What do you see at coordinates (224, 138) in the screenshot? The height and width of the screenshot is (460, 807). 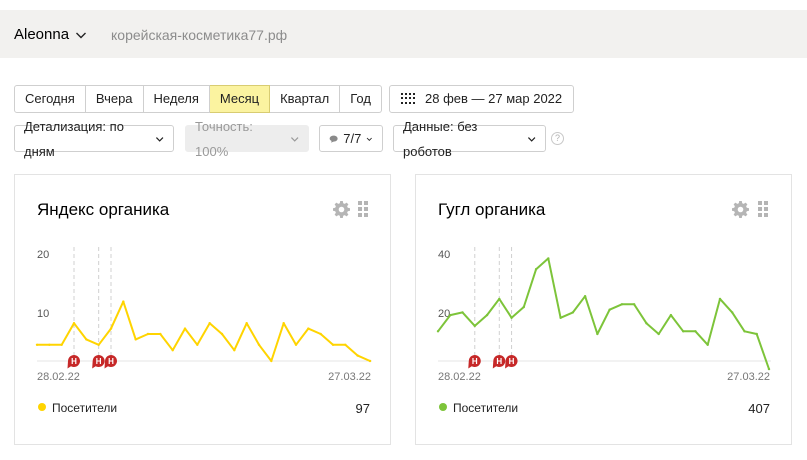 I see `accuracy-label: Точность: 100%` at bounding box center [224, 138].